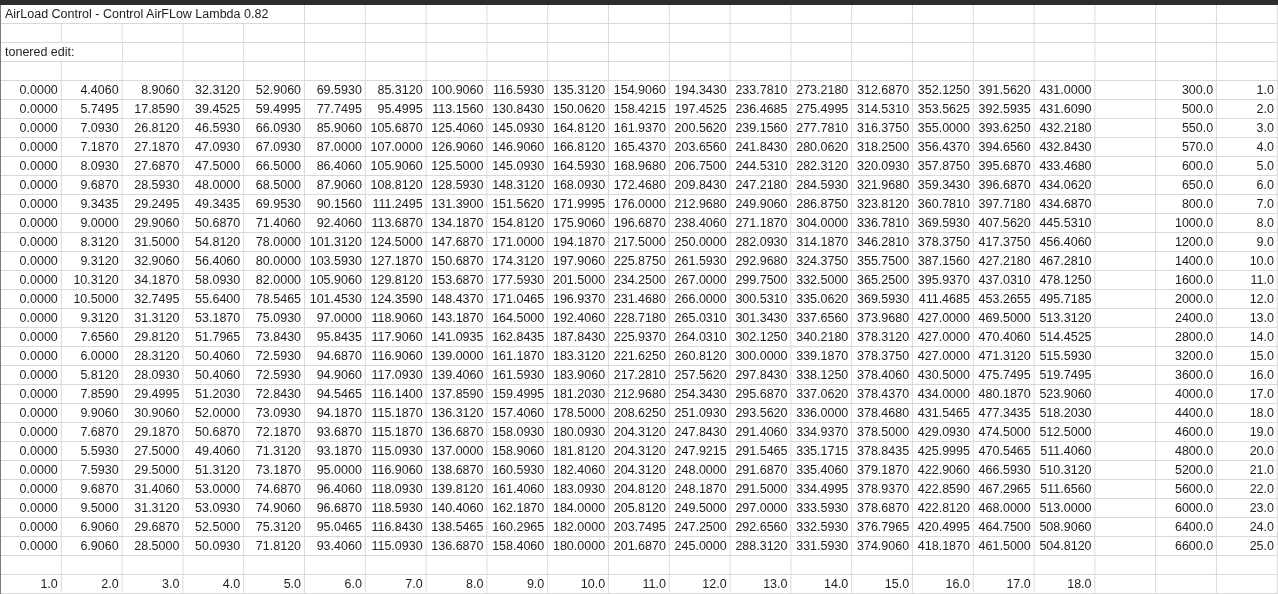 The height and width of the screenshot is (594, 1278). Describe the element at coordinates (822, 90) in the screenshot. I see `table-cell-text: 273.2180` at that location.